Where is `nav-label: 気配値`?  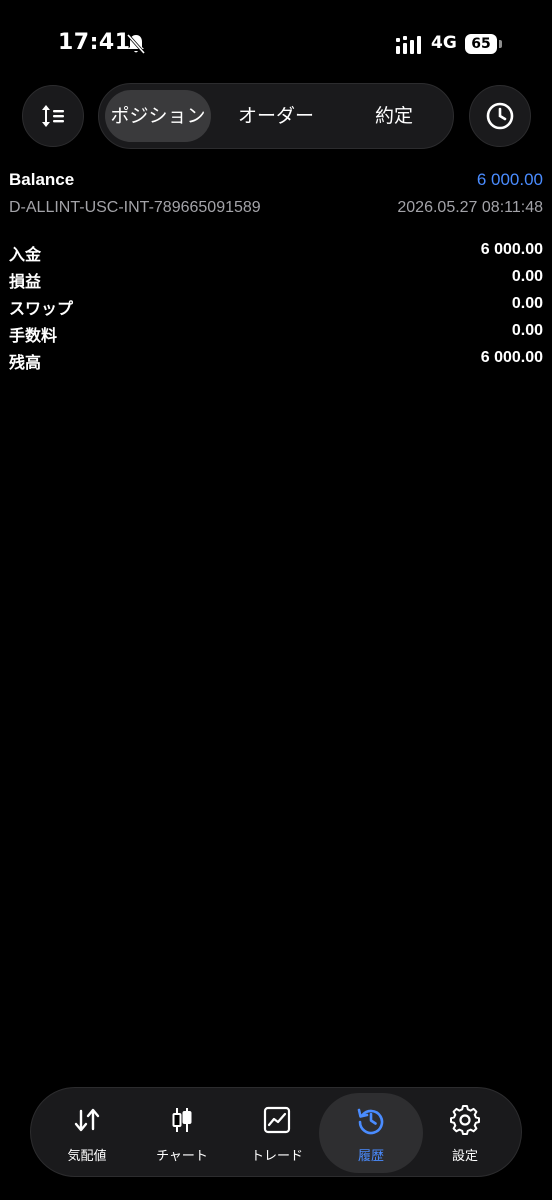 nav-label: 気配値 is located at coordinates (87, 1156).